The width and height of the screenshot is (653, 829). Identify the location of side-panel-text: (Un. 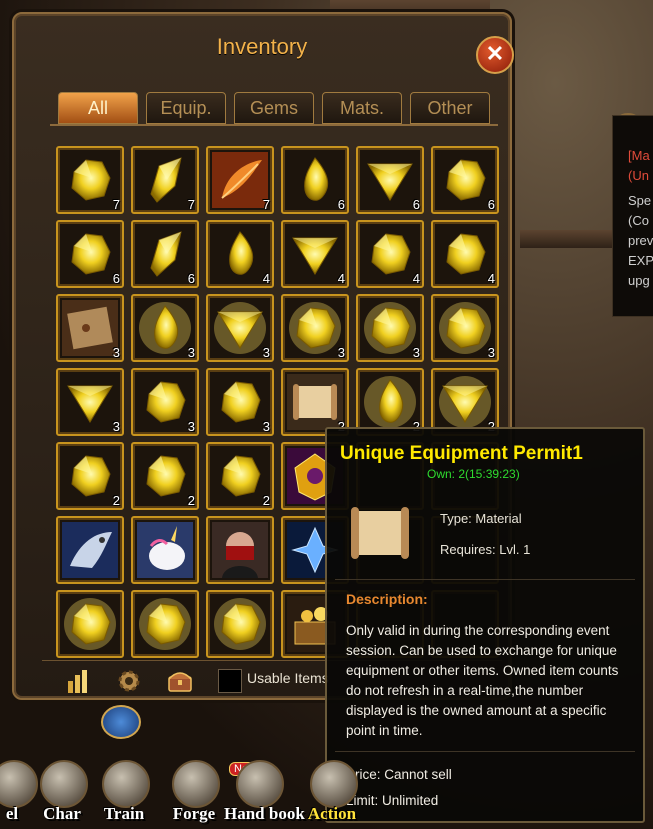
(638, 175).